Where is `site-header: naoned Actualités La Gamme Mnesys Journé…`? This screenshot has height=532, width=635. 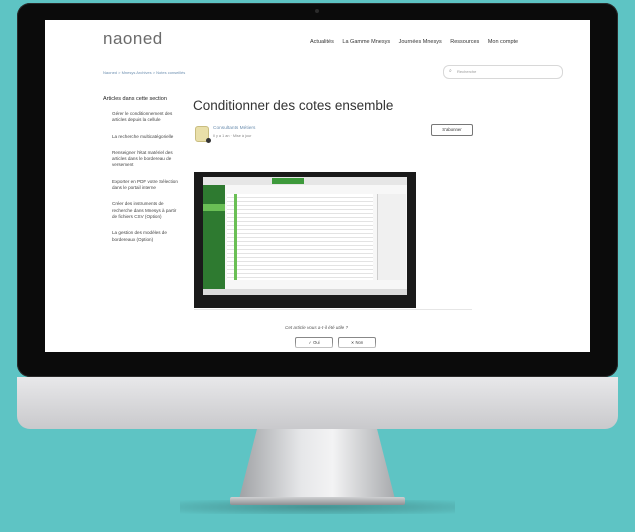
site-header: naoned Actualités La Gamme Mnesys Journé… is located at coordinates (317, 43).